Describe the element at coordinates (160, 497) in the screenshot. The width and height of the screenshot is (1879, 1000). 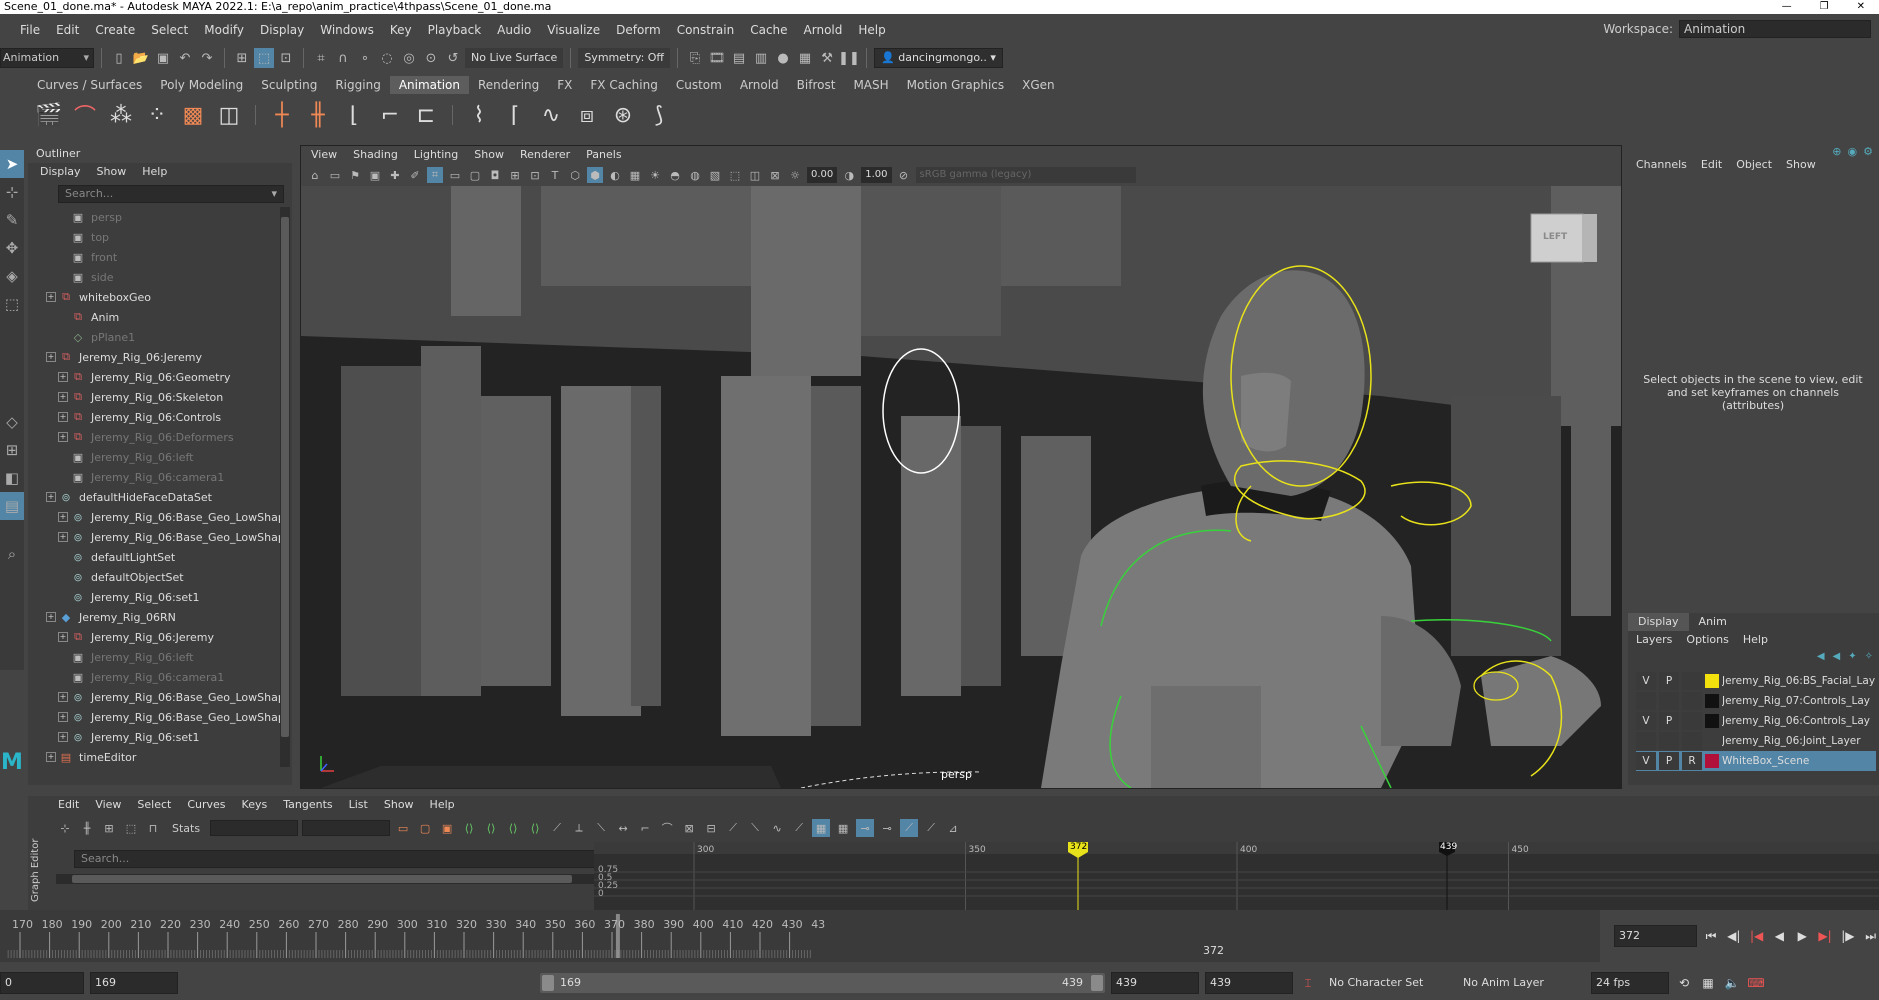
I see `outliner-item: + ⊚ defaultHideFaceDataSet` at that location.